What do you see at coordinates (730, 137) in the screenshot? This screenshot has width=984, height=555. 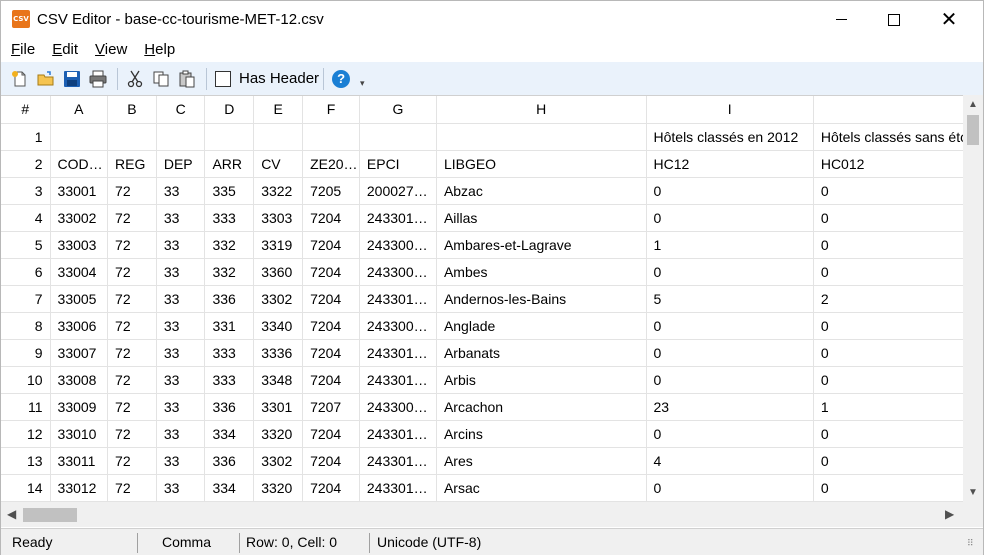 I see `table-cell: Hôtels classés en 2012` at bounding box center [730, 137].